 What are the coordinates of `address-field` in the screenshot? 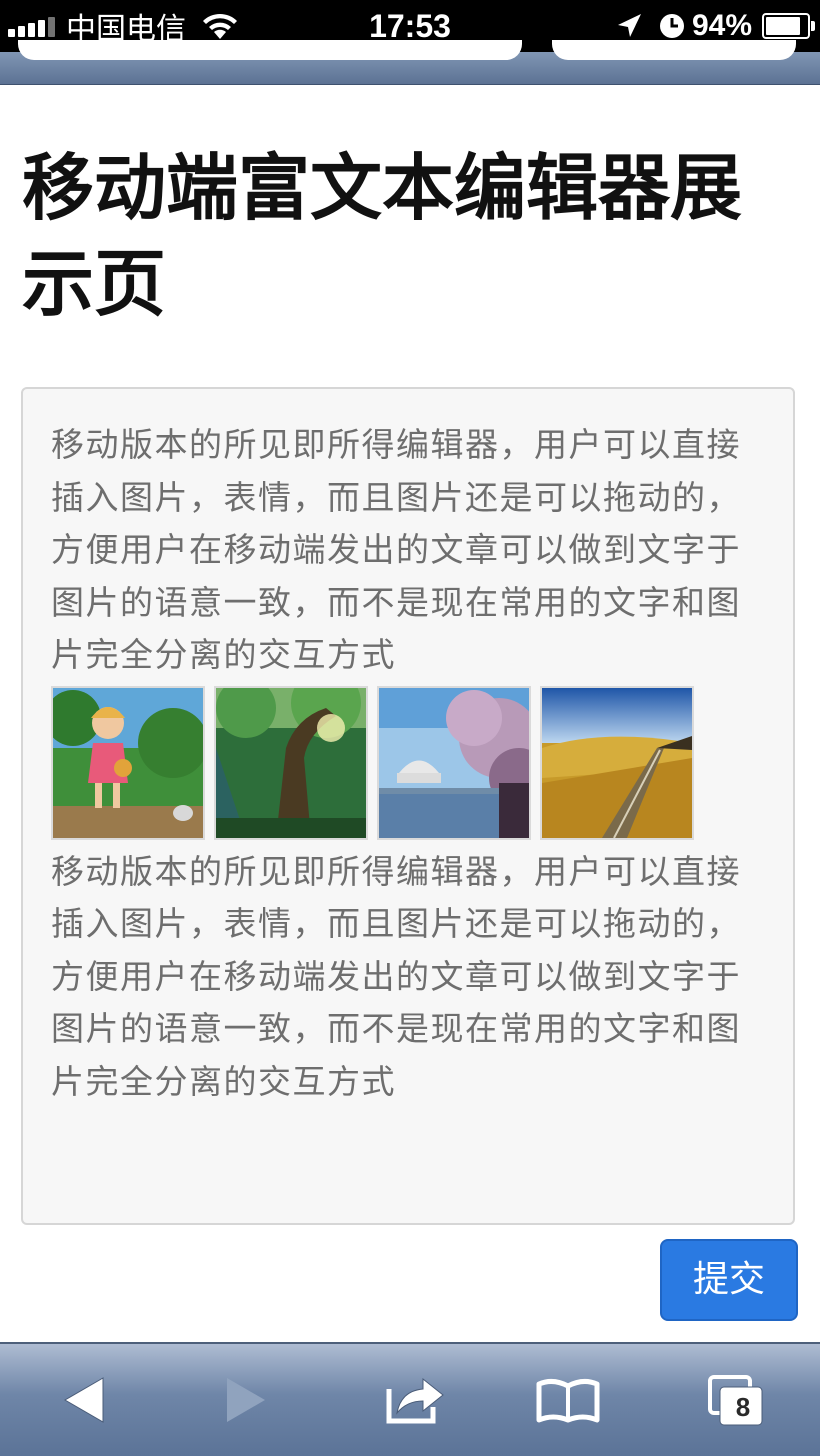 It's located at (270, 50).